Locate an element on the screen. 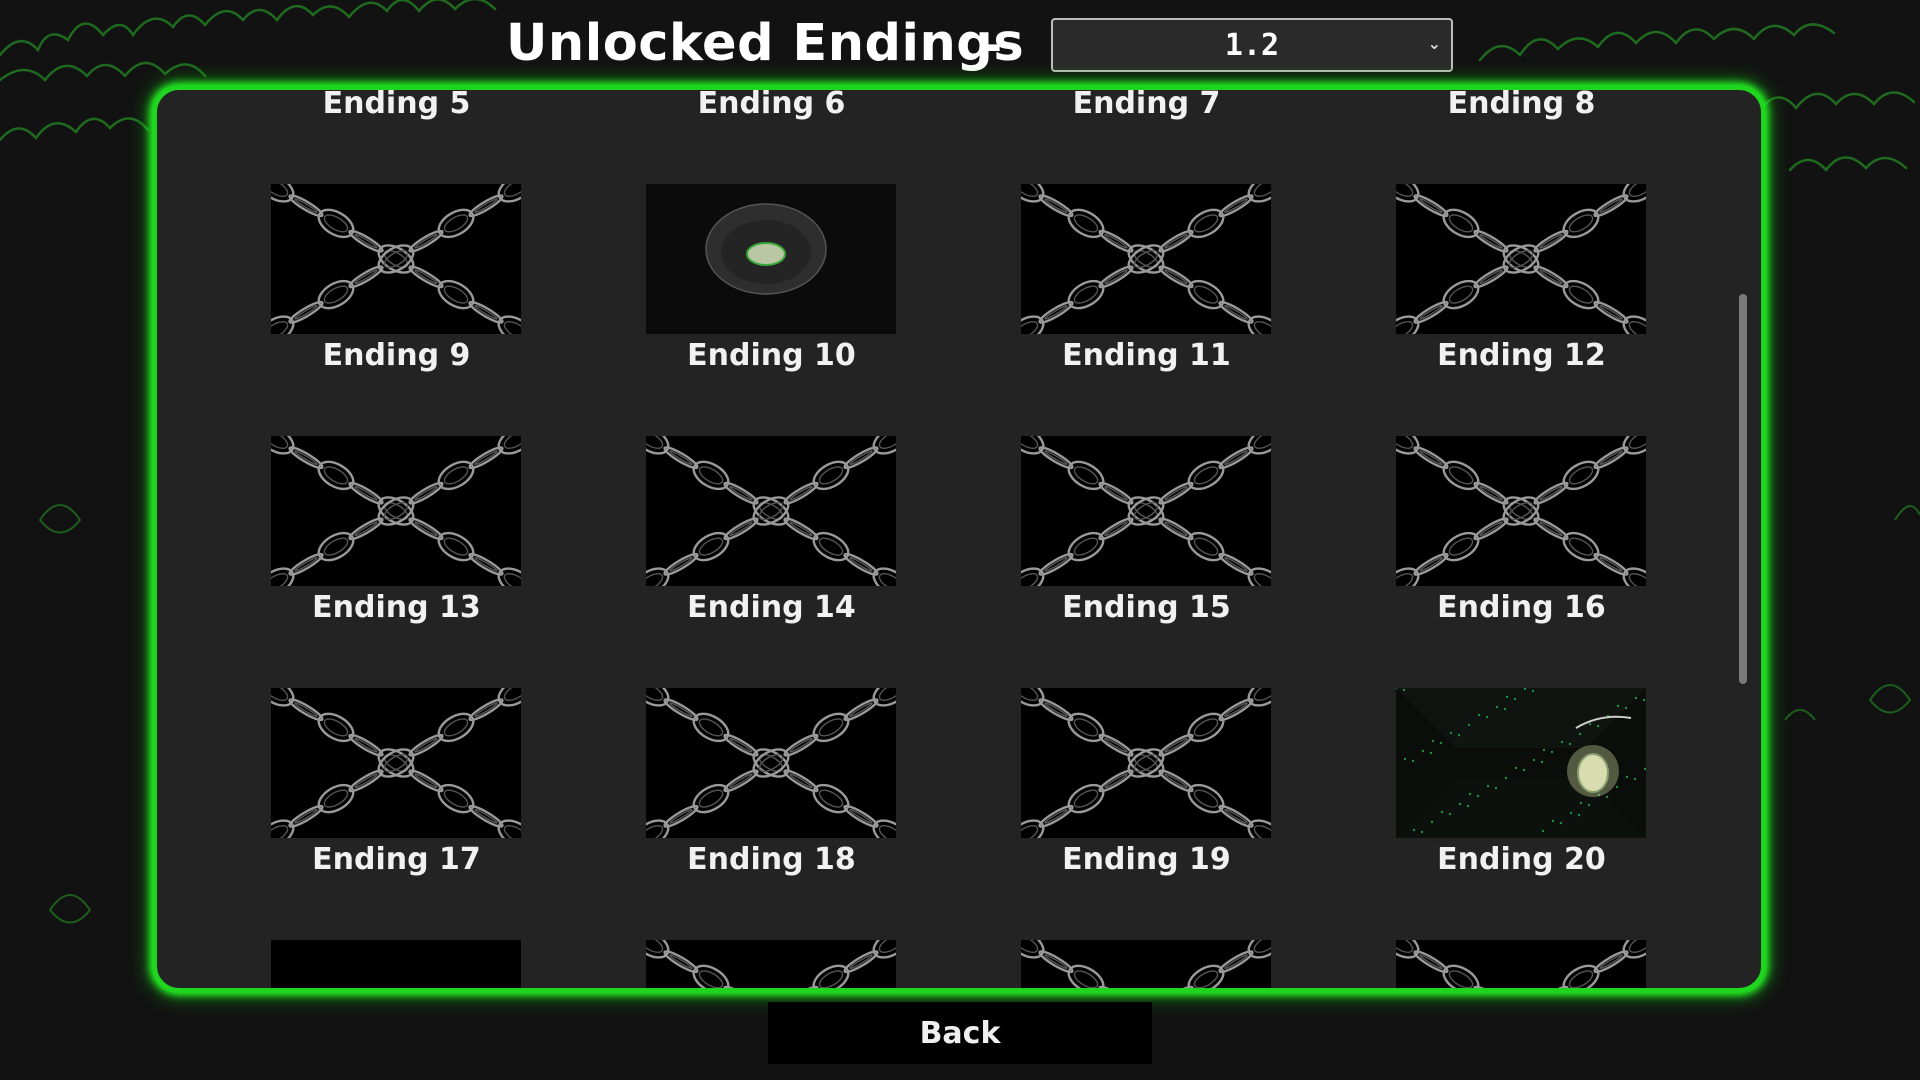 This screenshot has height=1080, width=1920. ending-label: Ending 16 is located at coordinates (1521, 607).